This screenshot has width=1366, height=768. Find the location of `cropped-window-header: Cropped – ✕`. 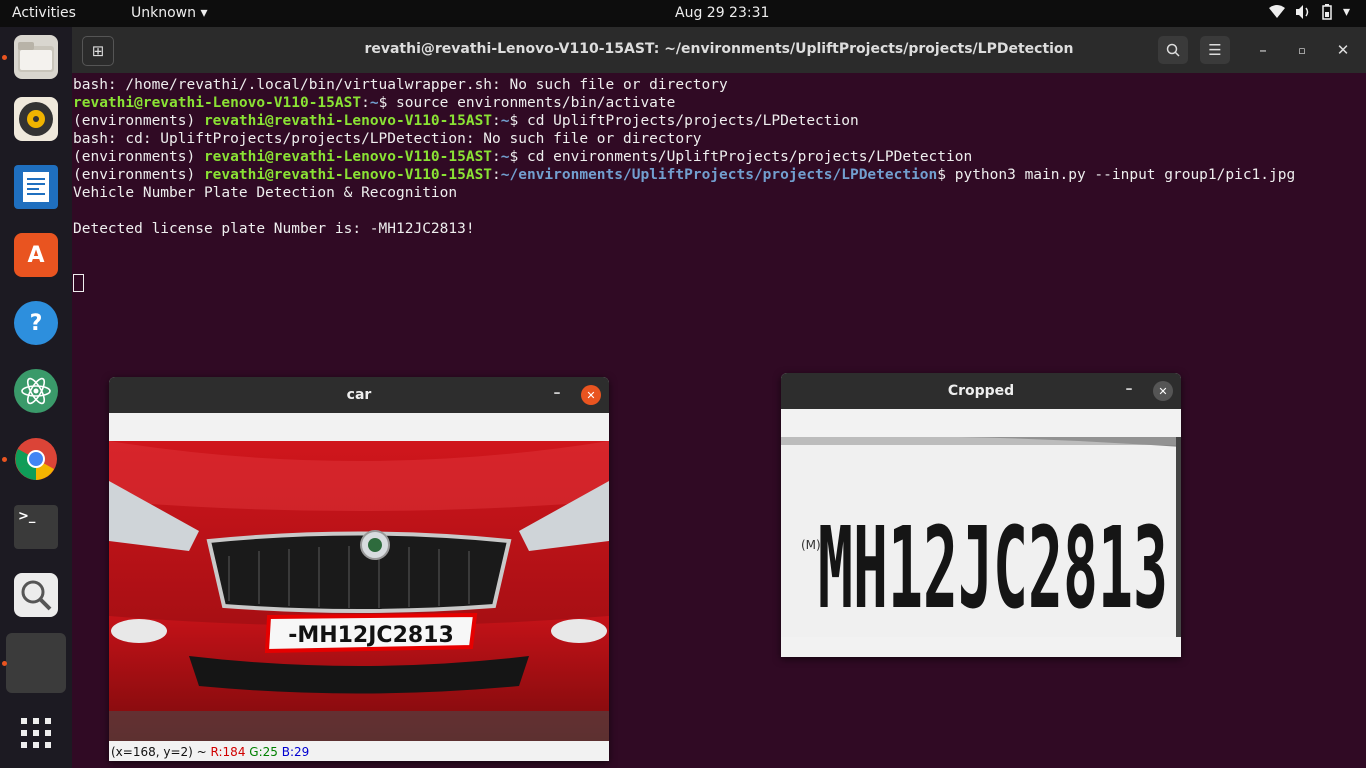

cropped-window-header: Cropped – ✕ is located at coordinates (981, 391).